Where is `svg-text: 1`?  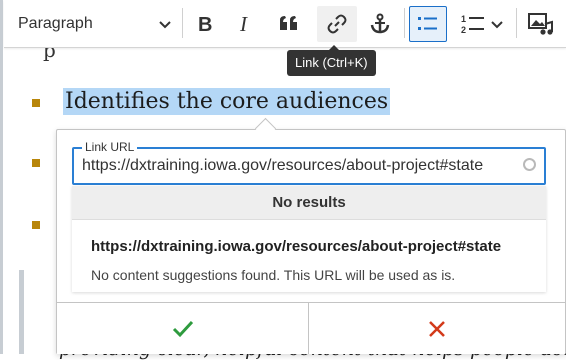 svg-text: 1 is located at coordinates (463, 19).